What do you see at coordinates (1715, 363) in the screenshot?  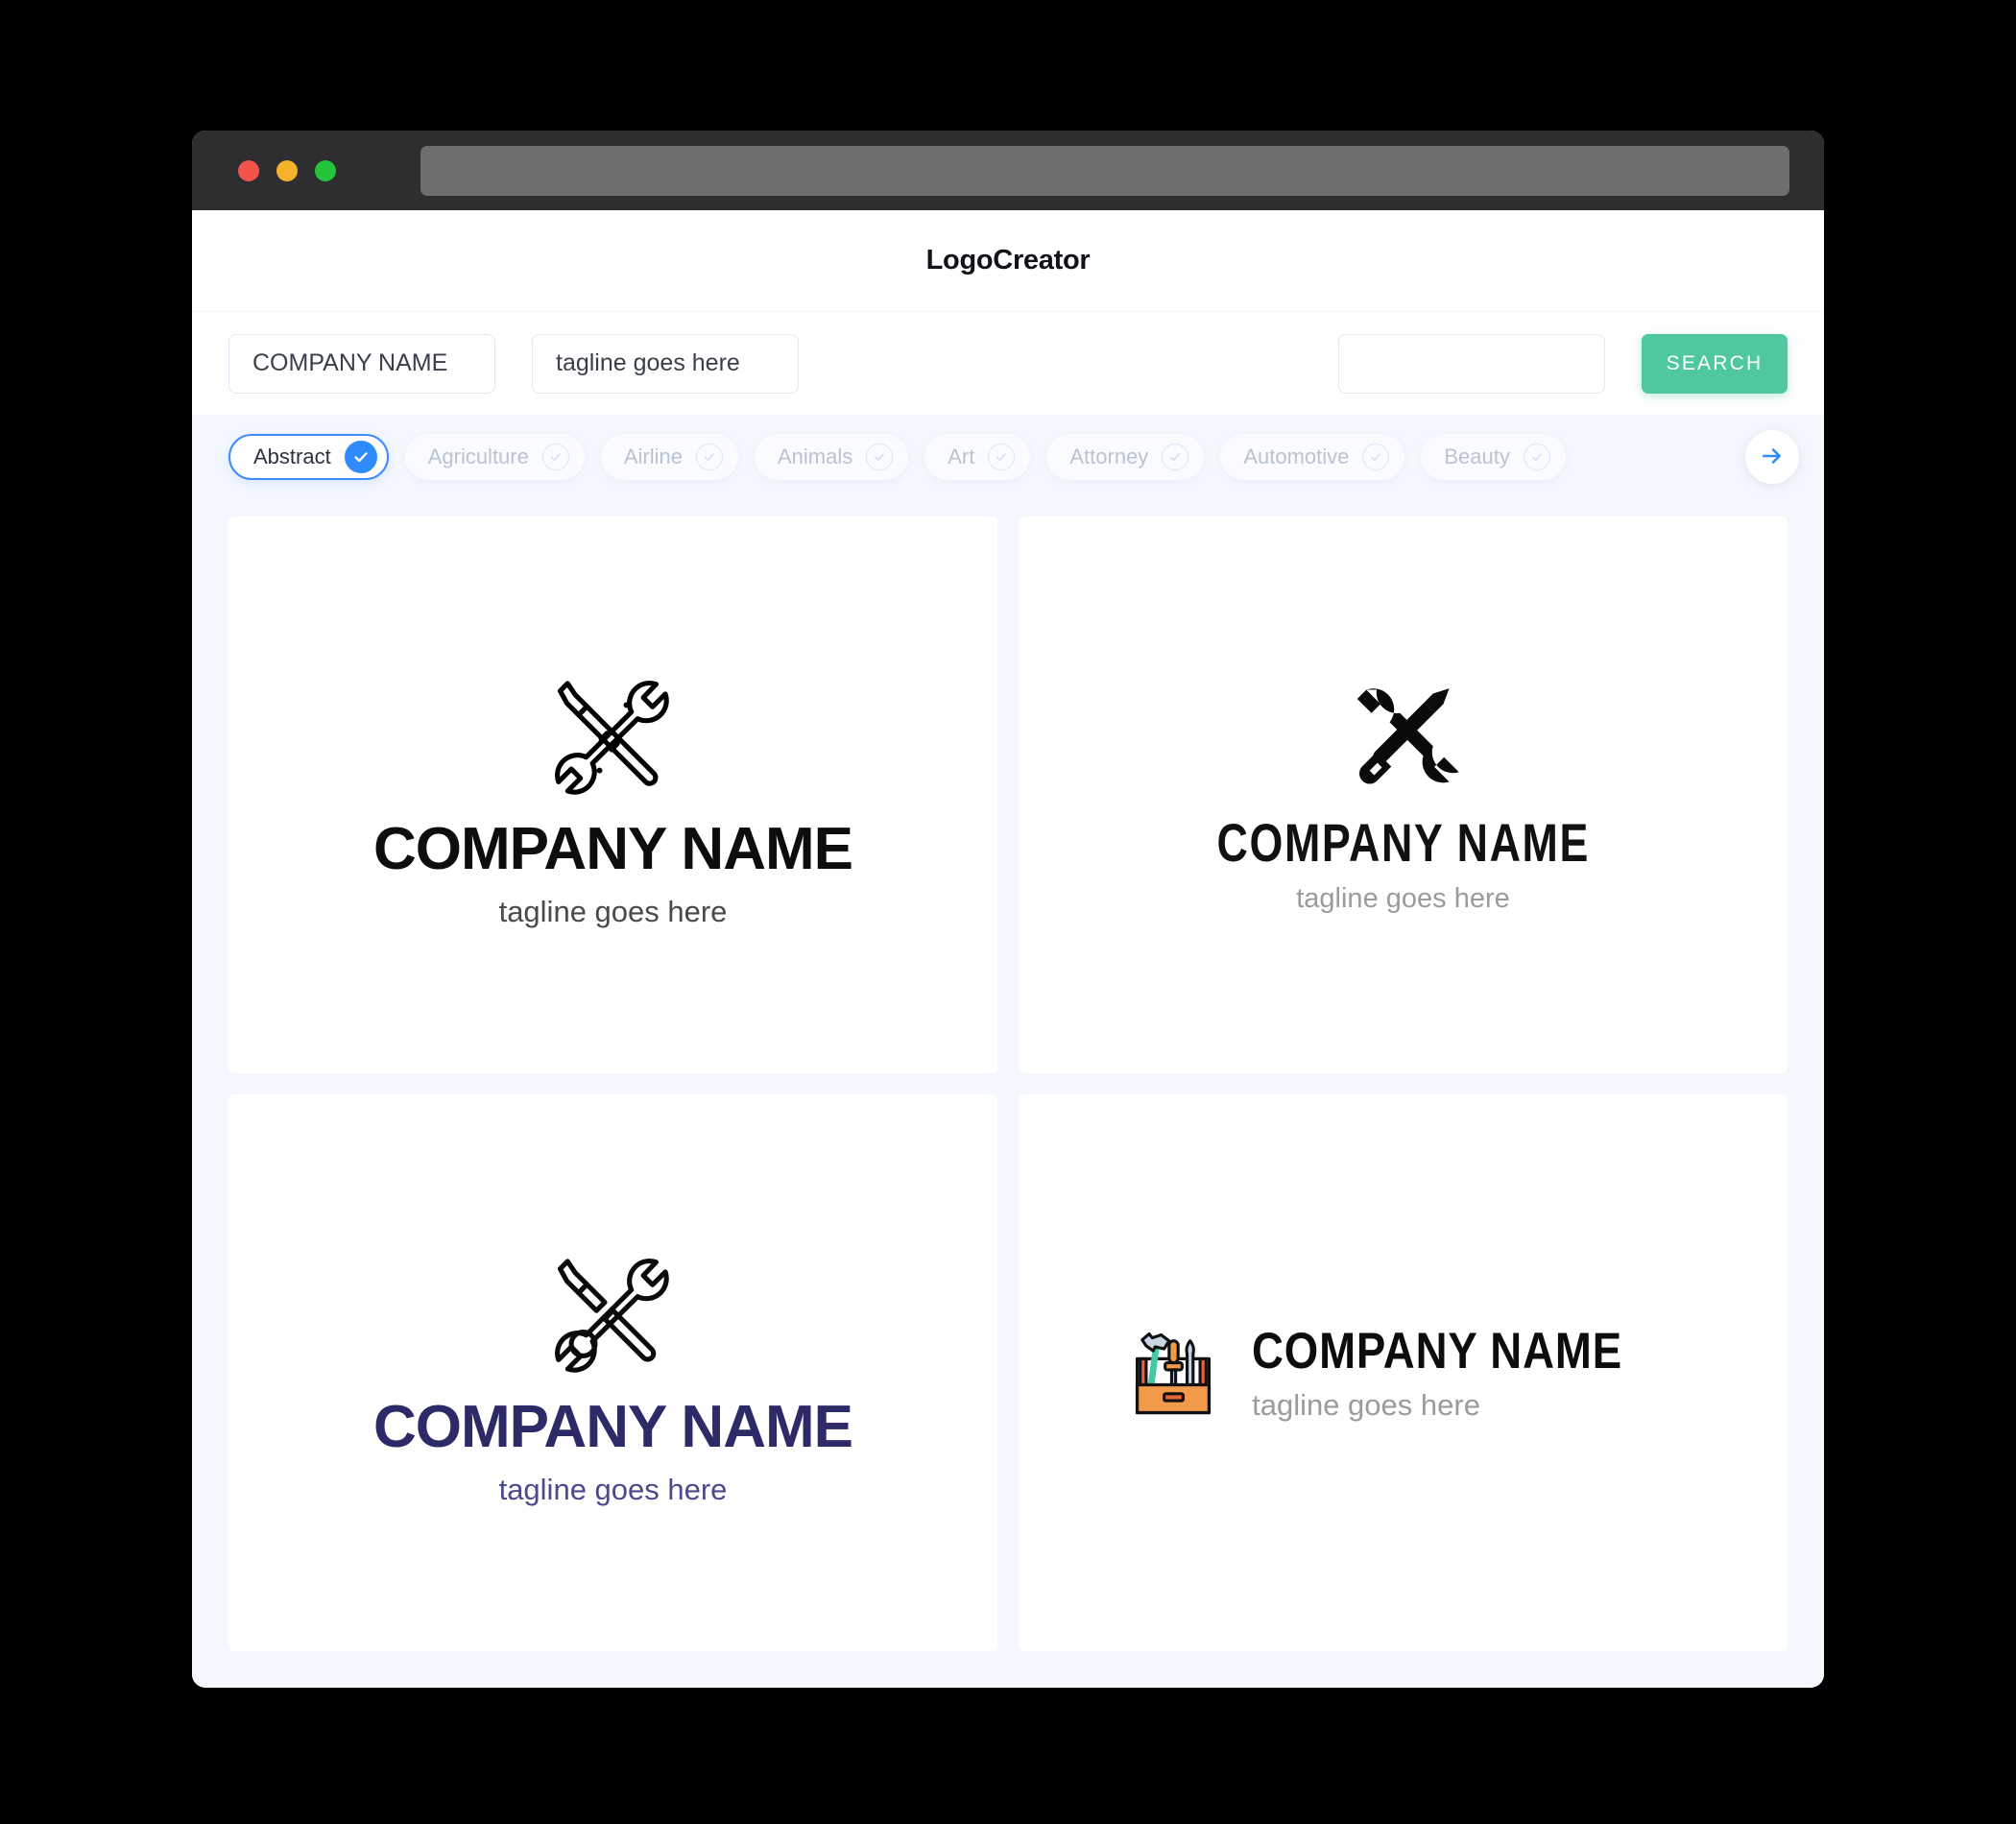 I see `search-button: SEARCH` at bounding box center [1715, 363].